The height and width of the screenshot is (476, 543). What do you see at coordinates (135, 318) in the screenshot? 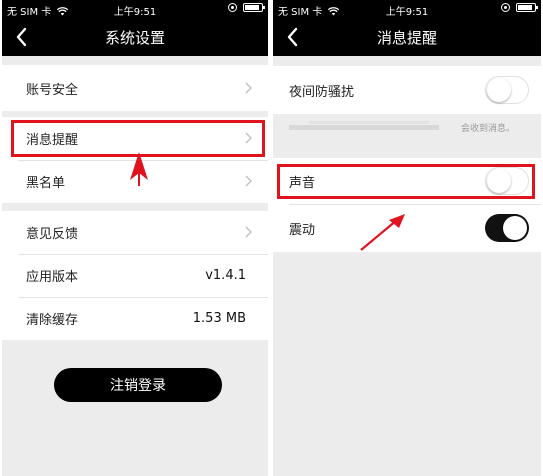
I see `settings-item-clear-cache: 清除缓存 1.53 MB` at bounding box center [135, 318].